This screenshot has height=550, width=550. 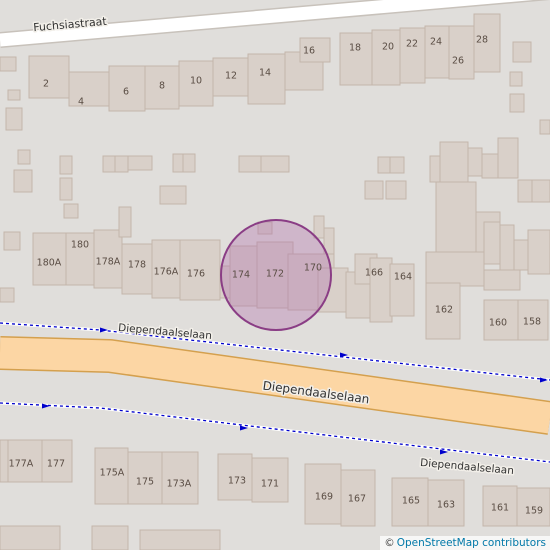 What do you see at coordinates (46, 84) in the screenshot?
I see `house-number: 2` at bounding box center [46, 84].